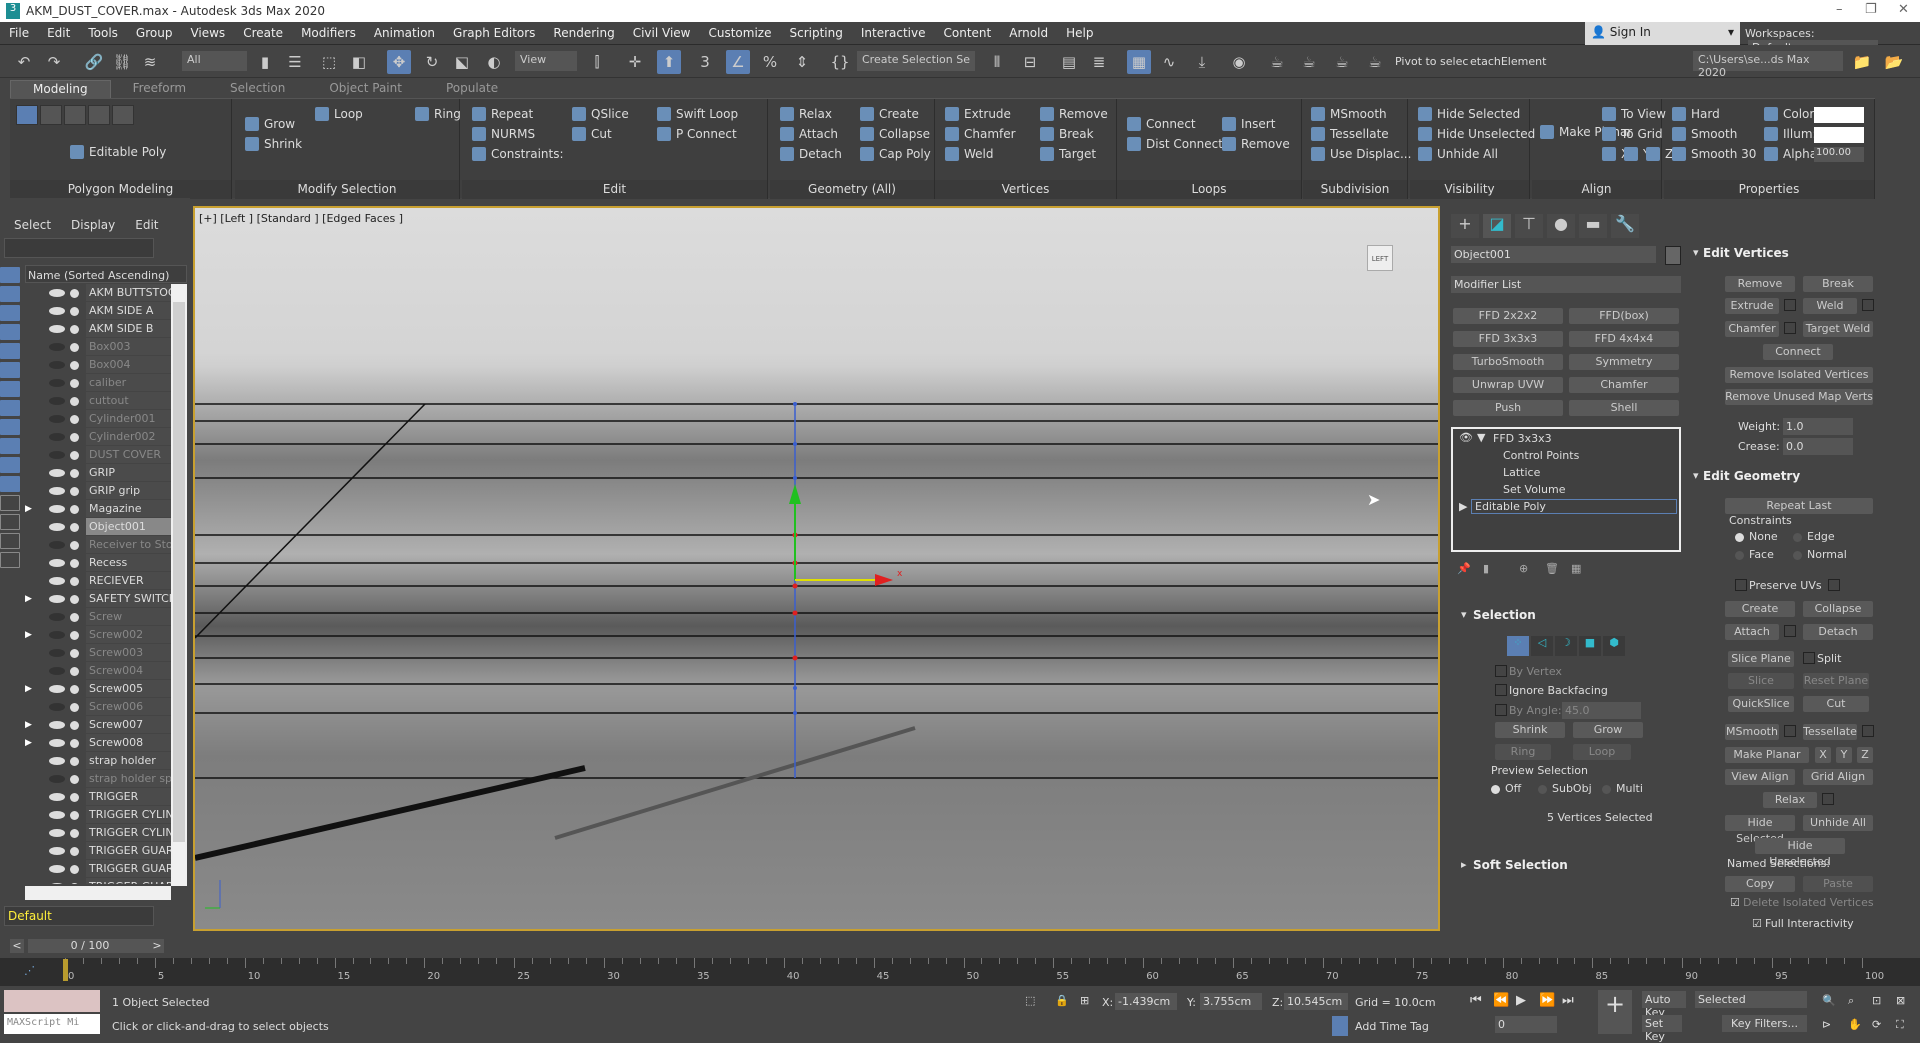  Describe the element at coordinates (1752, 329) in the screenshot. I see `chamfer-button: Chamfer` at that location.